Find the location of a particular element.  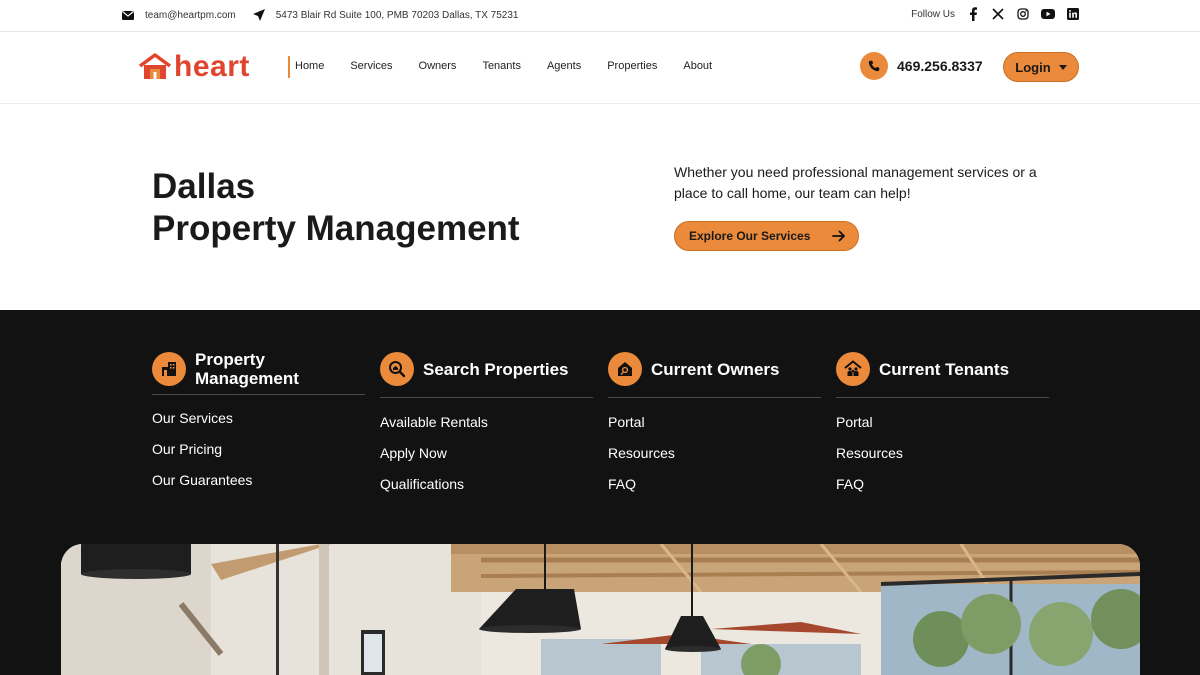

column-header: Current Owners is located at coordinates (714, 369).